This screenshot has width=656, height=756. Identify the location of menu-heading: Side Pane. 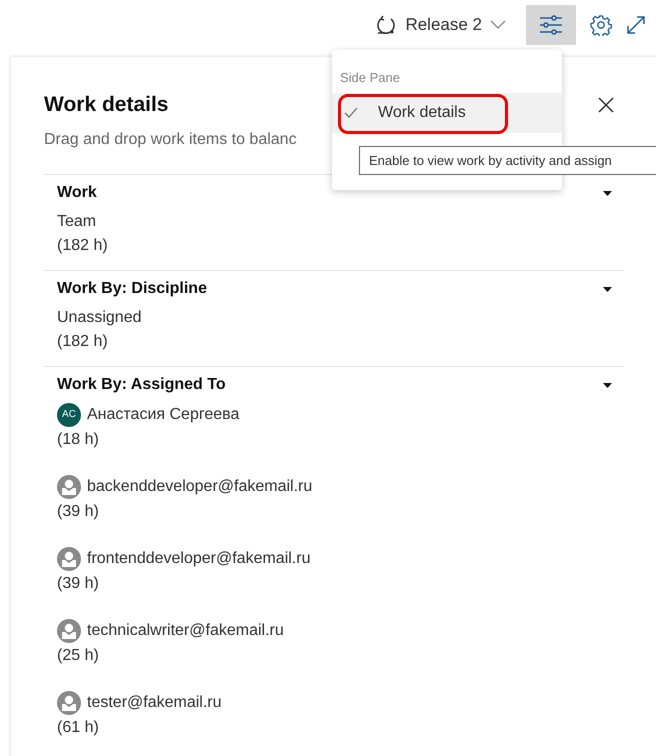
(370, 77).